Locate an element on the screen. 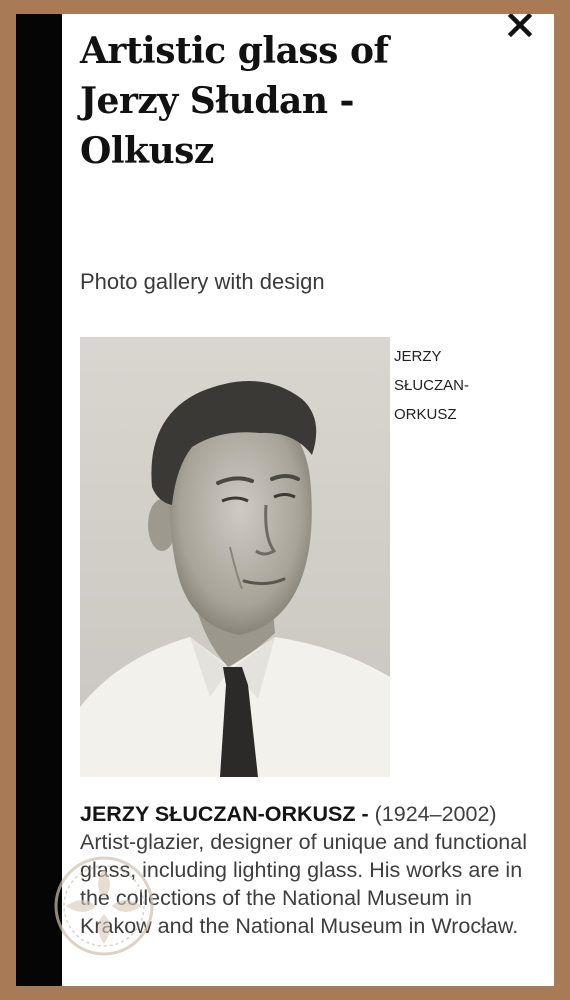  close-icon is located at coordinates (520, 26).